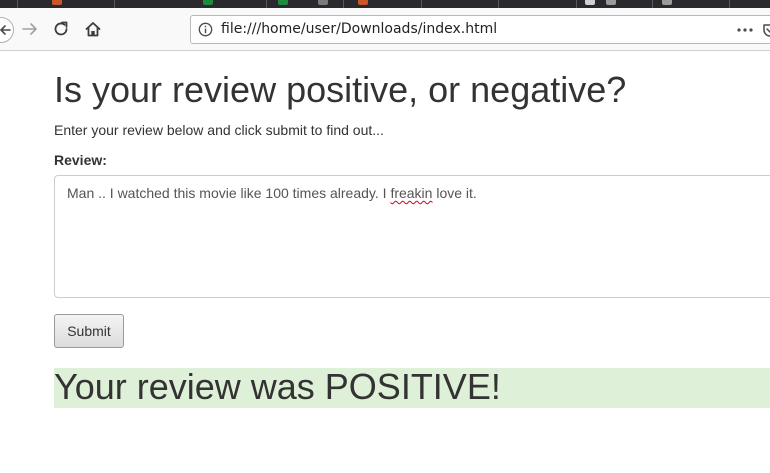 The width and height of the screenshot is (770, 473). I want to click on pocket-icon, so click(766, 30).